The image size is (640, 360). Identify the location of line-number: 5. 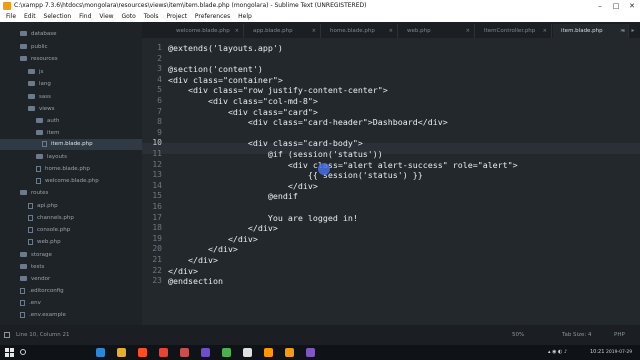
(159, 90).